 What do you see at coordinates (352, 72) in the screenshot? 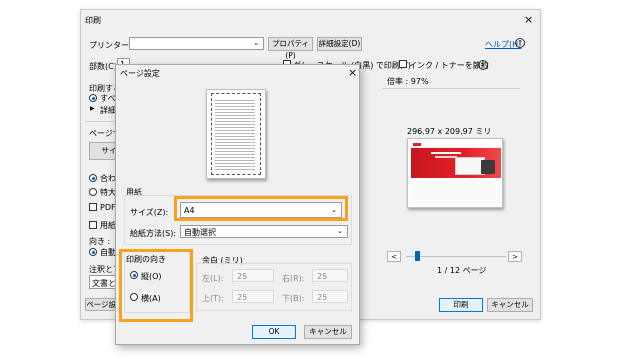
I see `page-setup-close-icon: ×` at bounding box center [352, 72].